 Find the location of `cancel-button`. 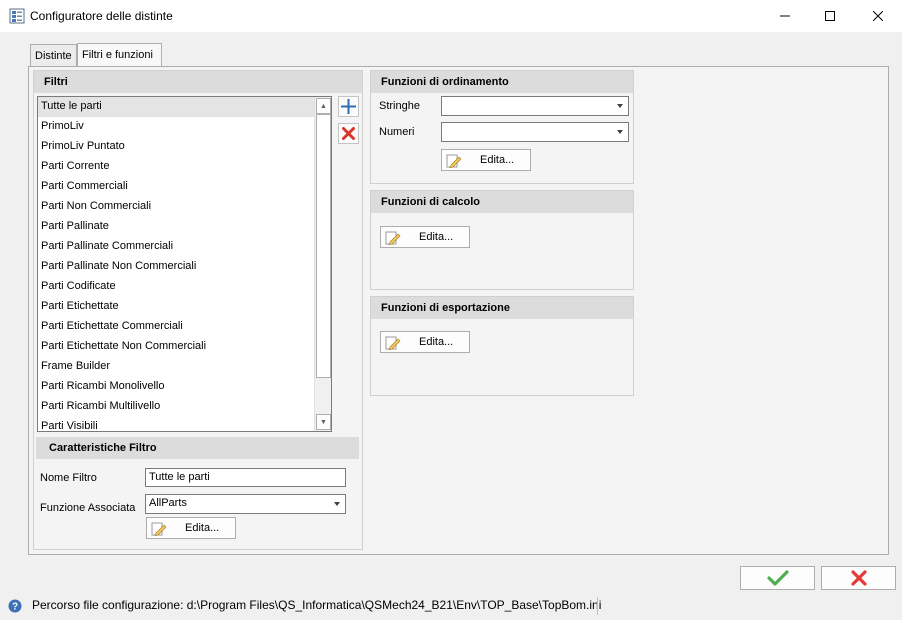

cancel-button is located at coordinates (858, 578).